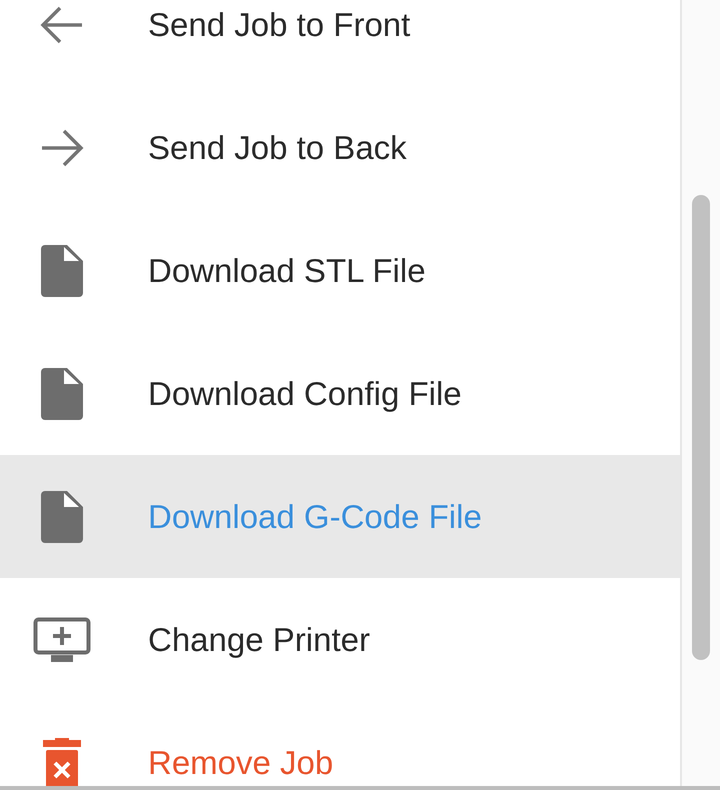 The image size is (720, 790). I want to click on monitor-plus-icon, so click(62, 639).